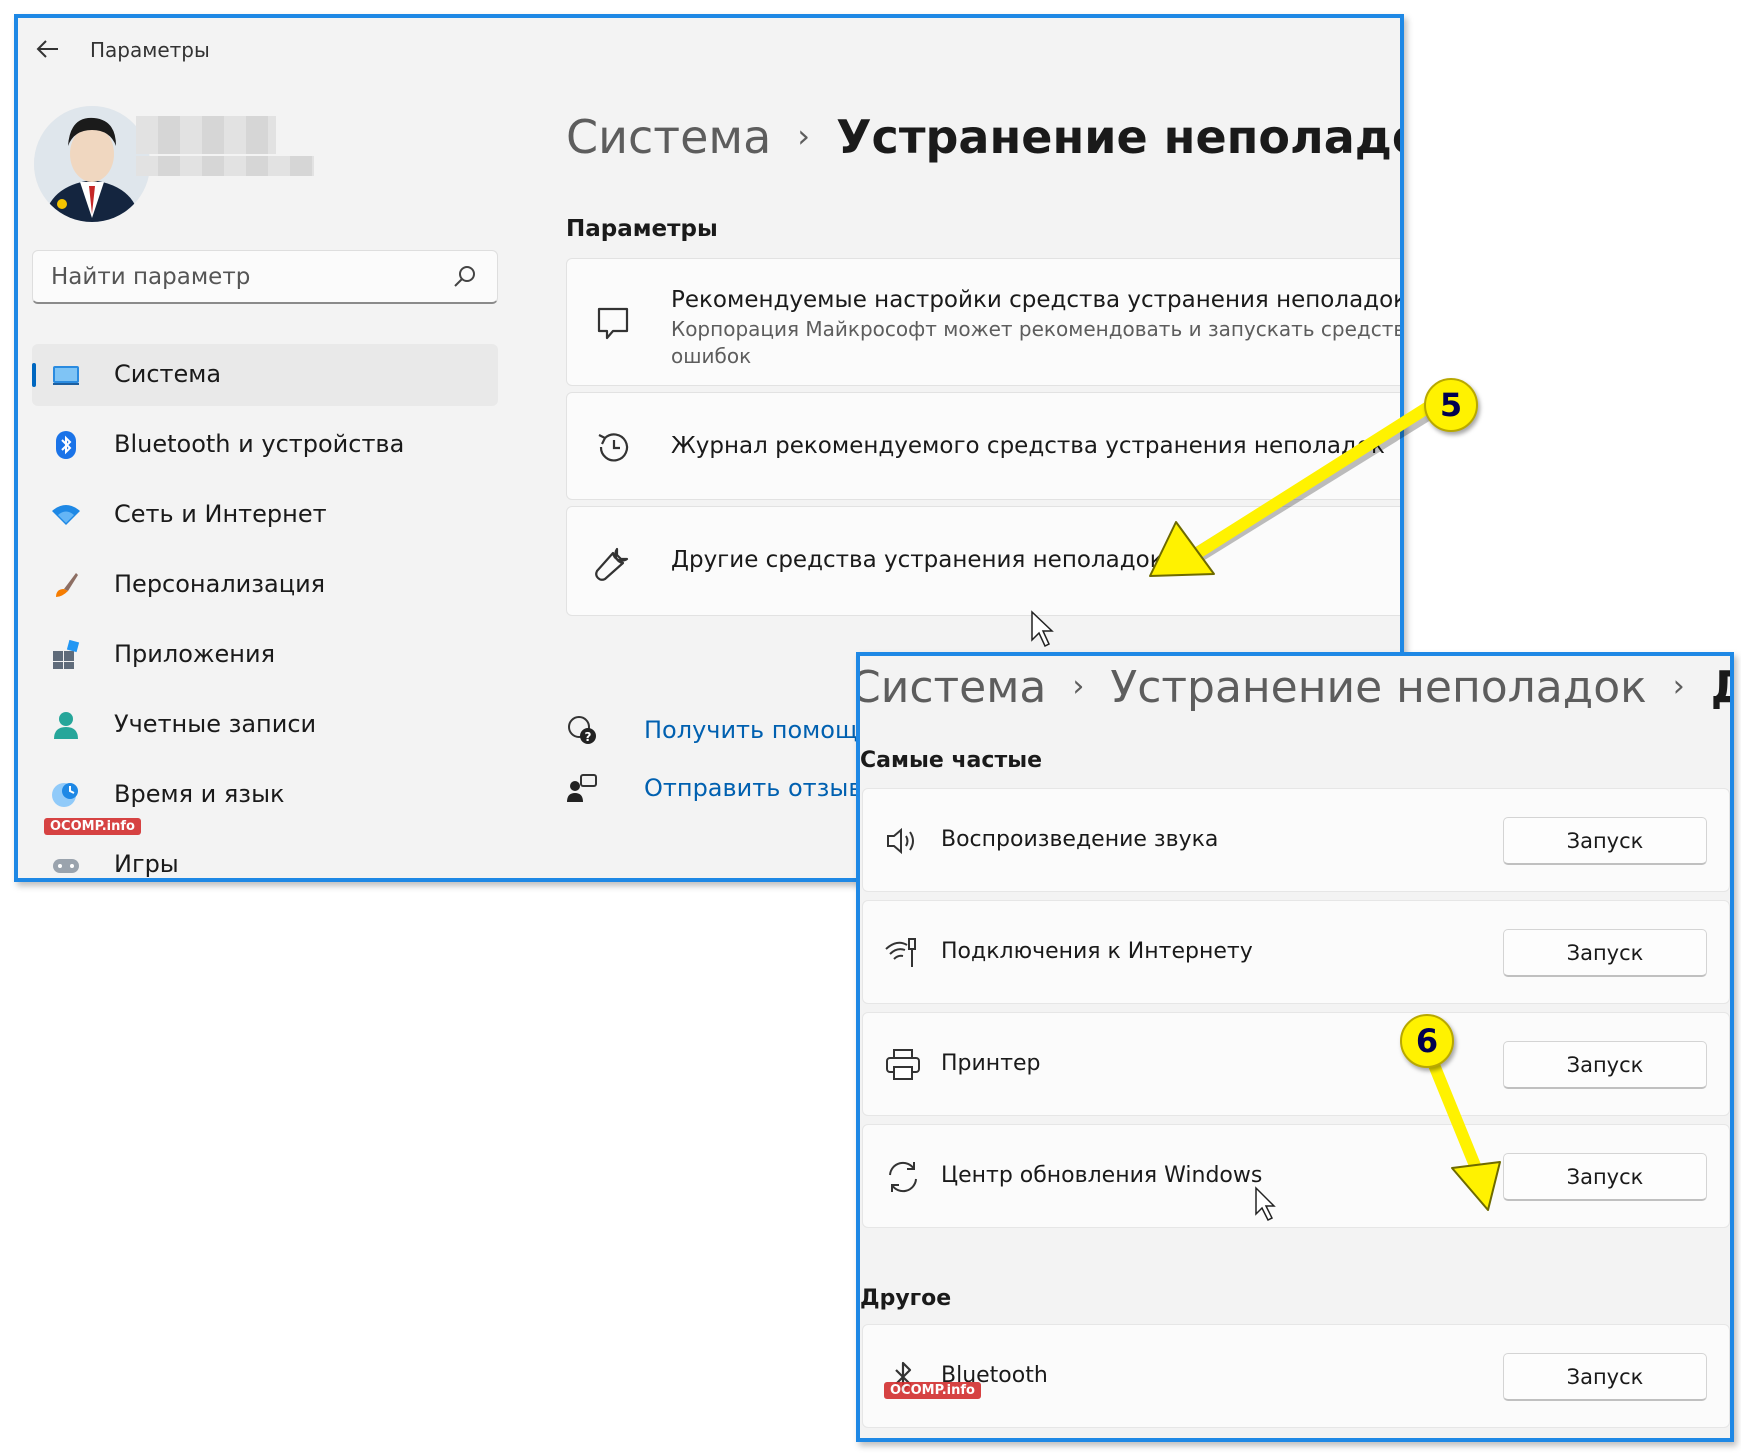 The width and height of the screenshot is (1741, 1453). Describe the element at coordinates (225, 166) in the screenshot. I see `blurred-email` at that location.